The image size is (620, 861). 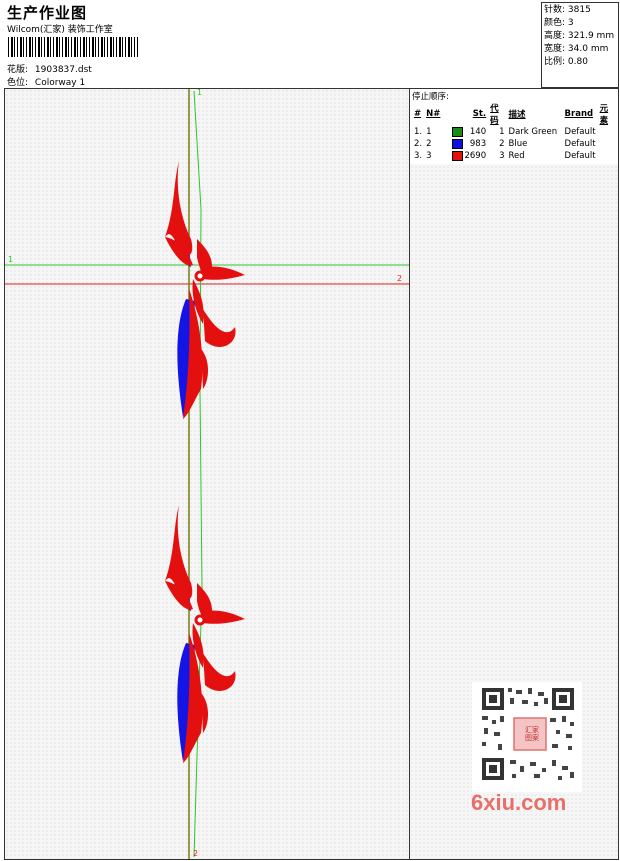 What do you see at coordinates (458, 144) in the screenshot?
I see `color-swatch-blue` at bounding box center [458, 144].